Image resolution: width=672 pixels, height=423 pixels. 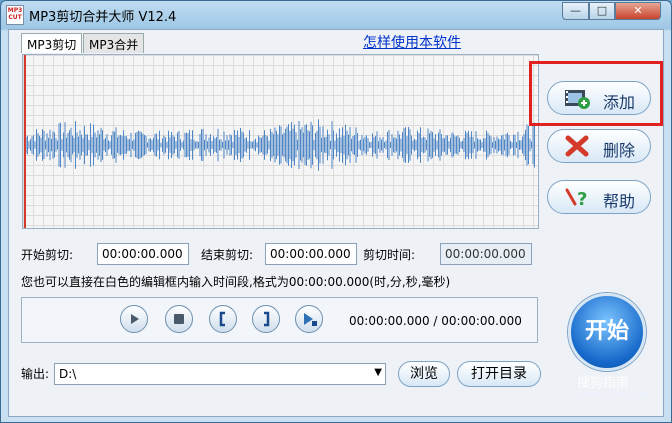 I want to click on help-question-icon: ?, so click(x=576, y=198).